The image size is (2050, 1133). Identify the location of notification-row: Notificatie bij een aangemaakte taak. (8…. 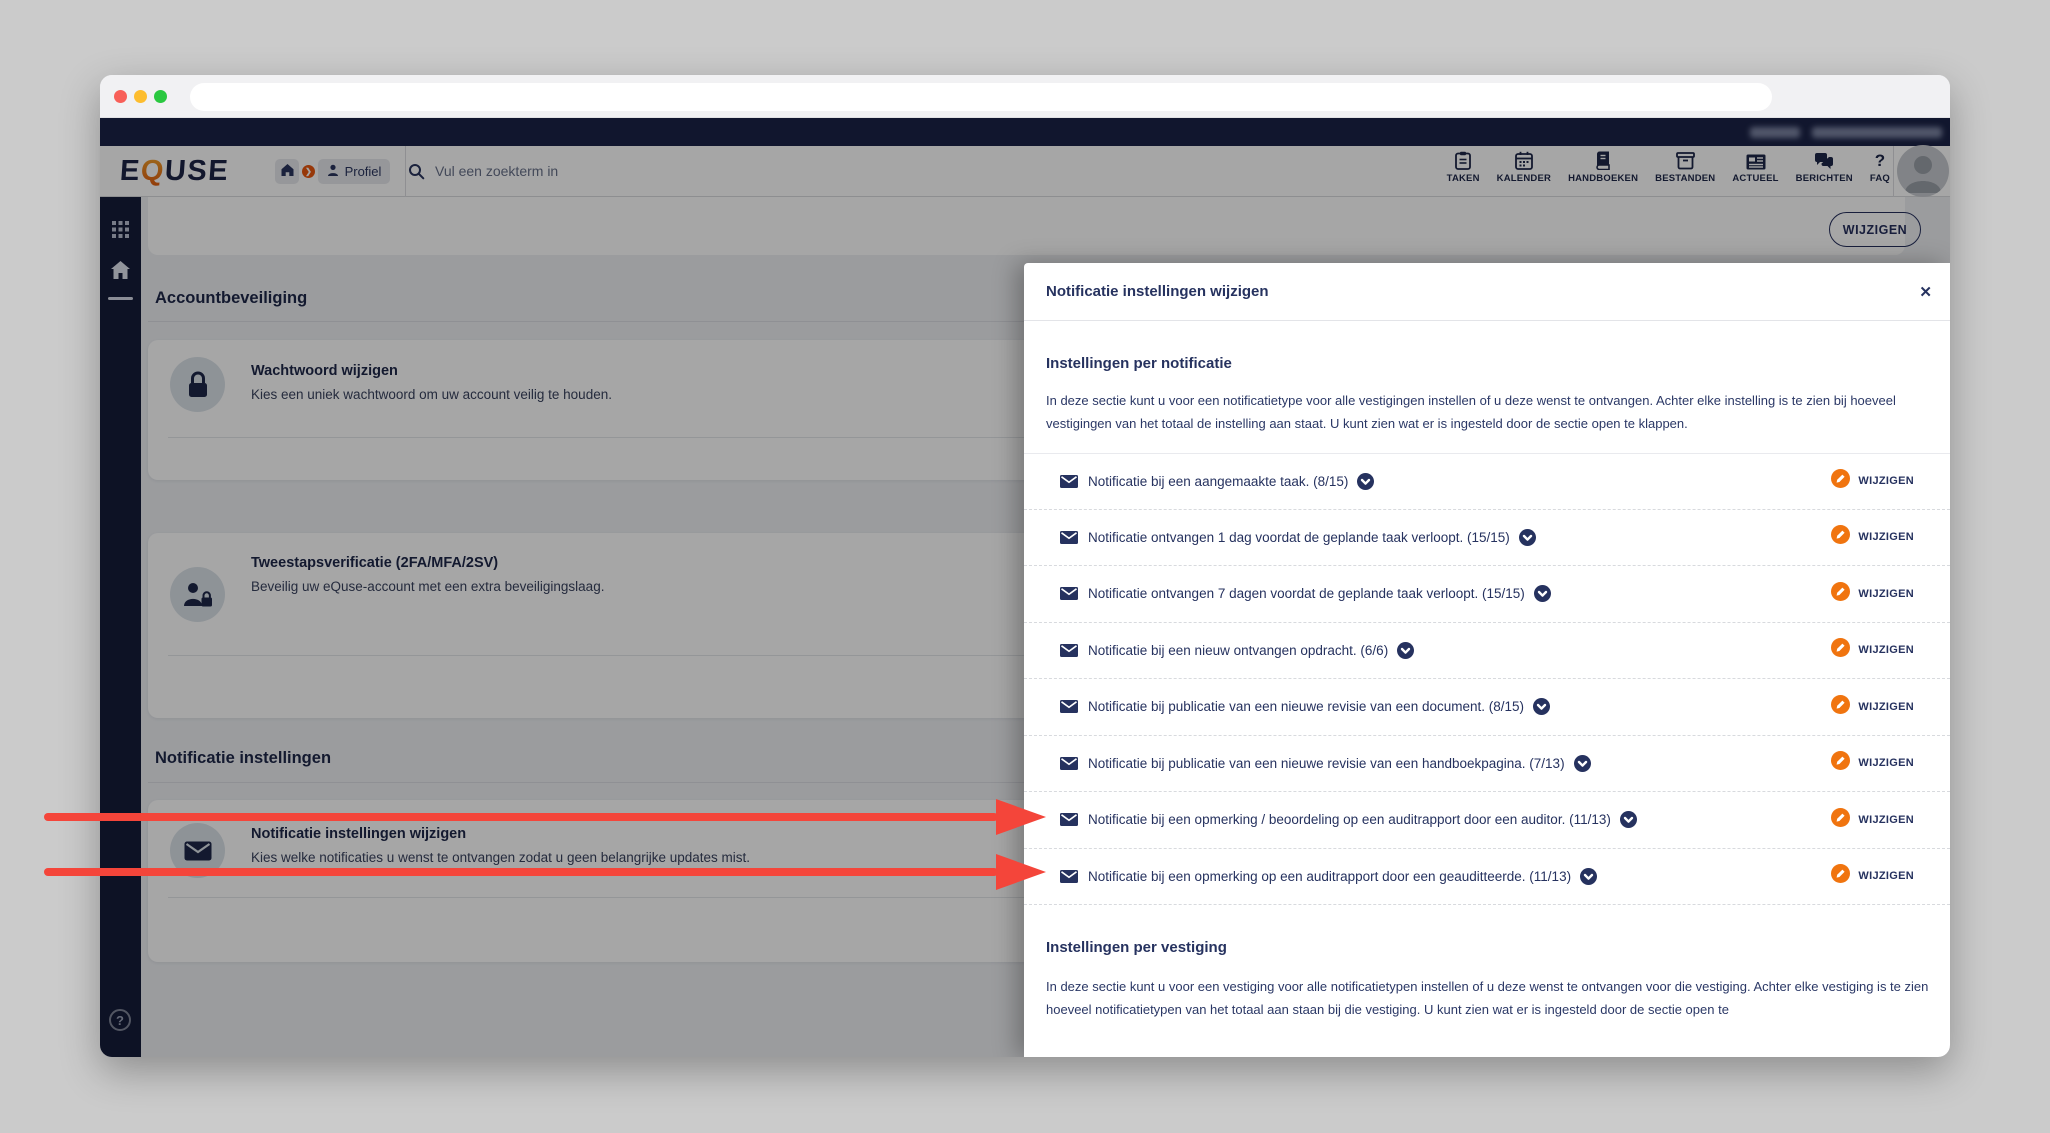
(1487, 481).